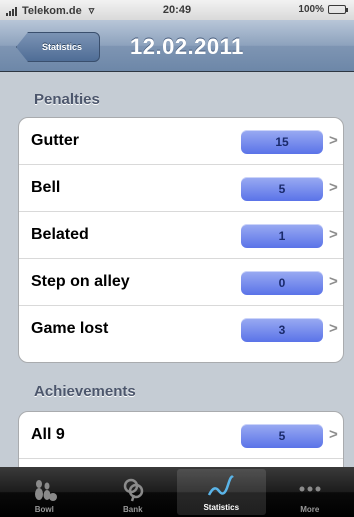  Describe the element at coordinates (181, 282) in the screenshot. I see `table-row-step-on-alley: Step on alley 0 >` at that location.